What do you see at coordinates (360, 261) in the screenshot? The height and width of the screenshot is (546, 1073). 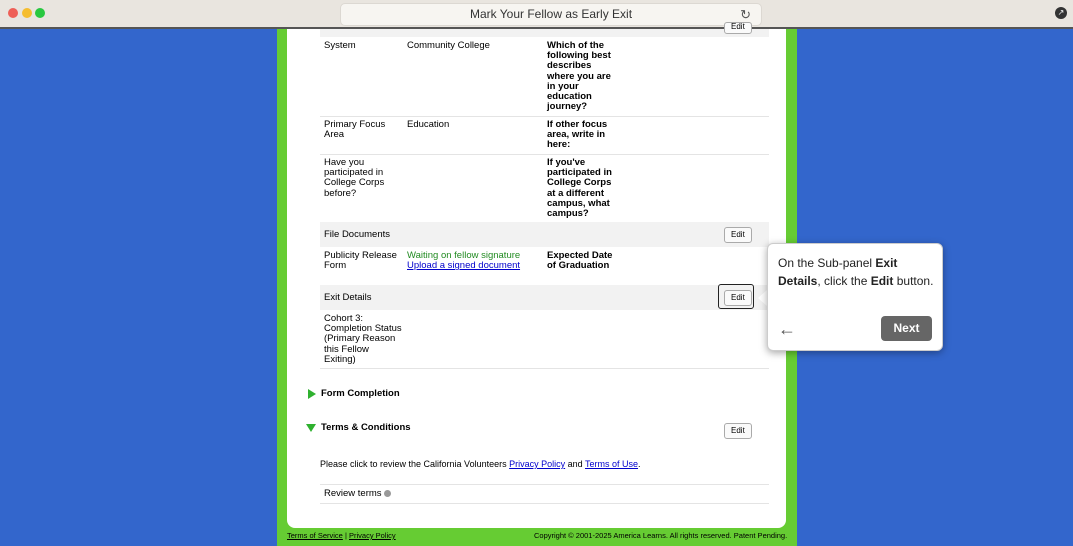 I see `row-label: Publicity Release Form` at bounding box center [360, 261].